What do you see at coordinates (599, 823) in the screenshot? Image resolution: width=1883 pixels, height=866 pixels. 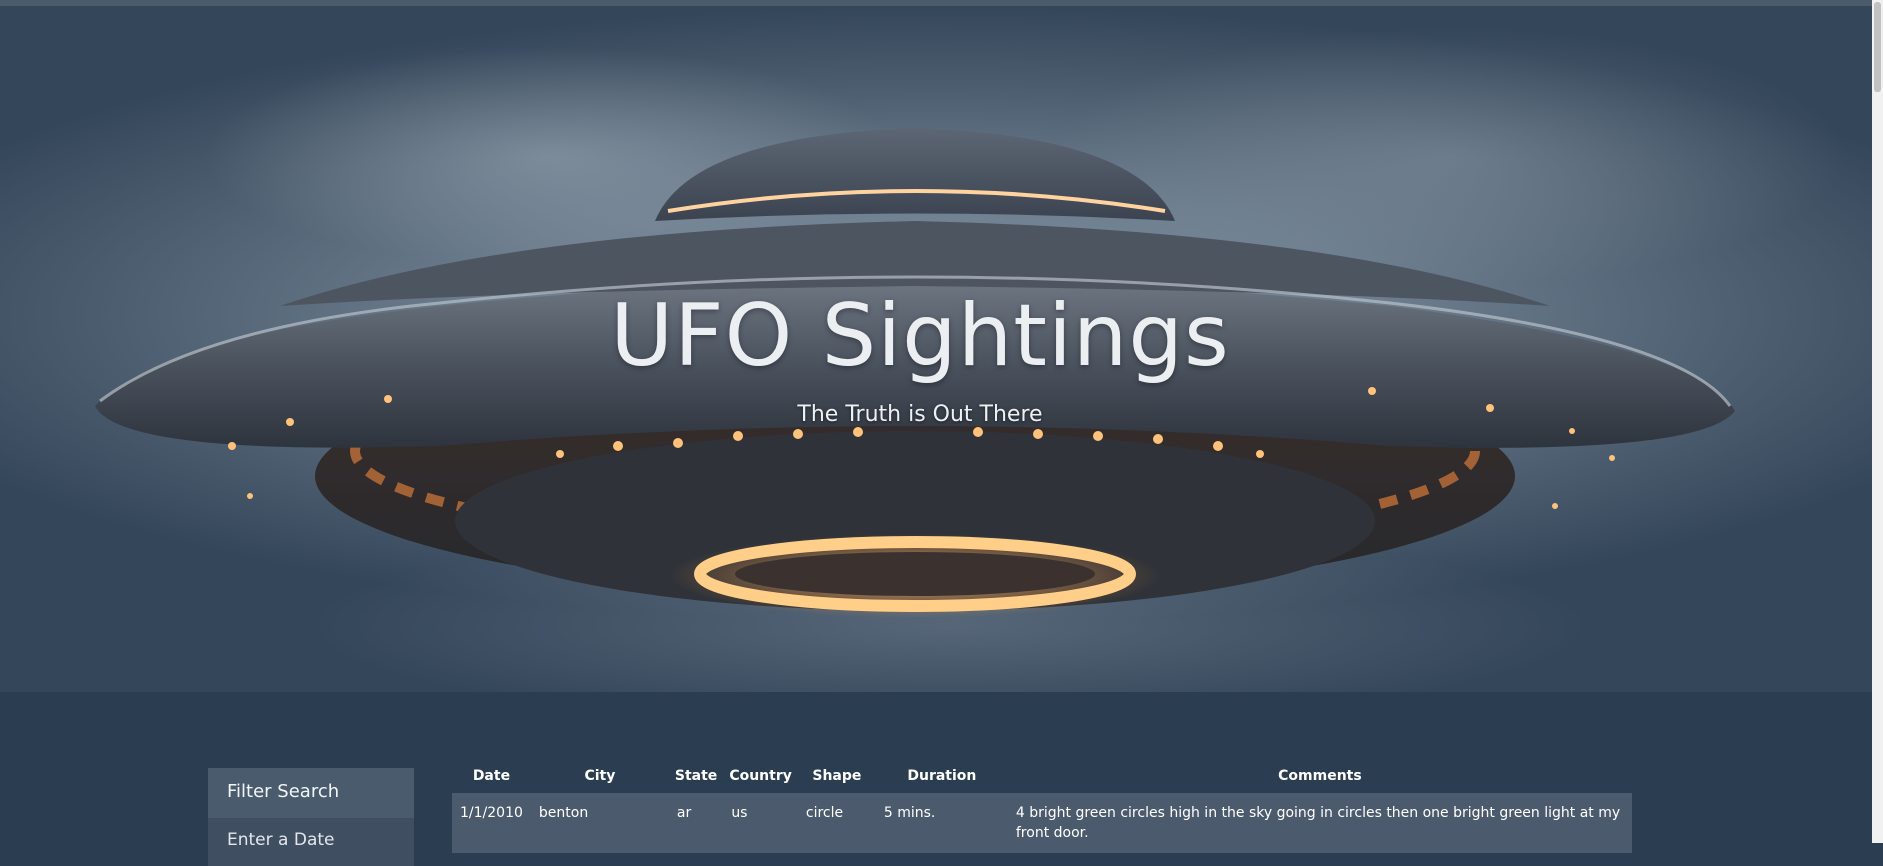 I see `cell-city: benton` at bounding box center [599, 823].